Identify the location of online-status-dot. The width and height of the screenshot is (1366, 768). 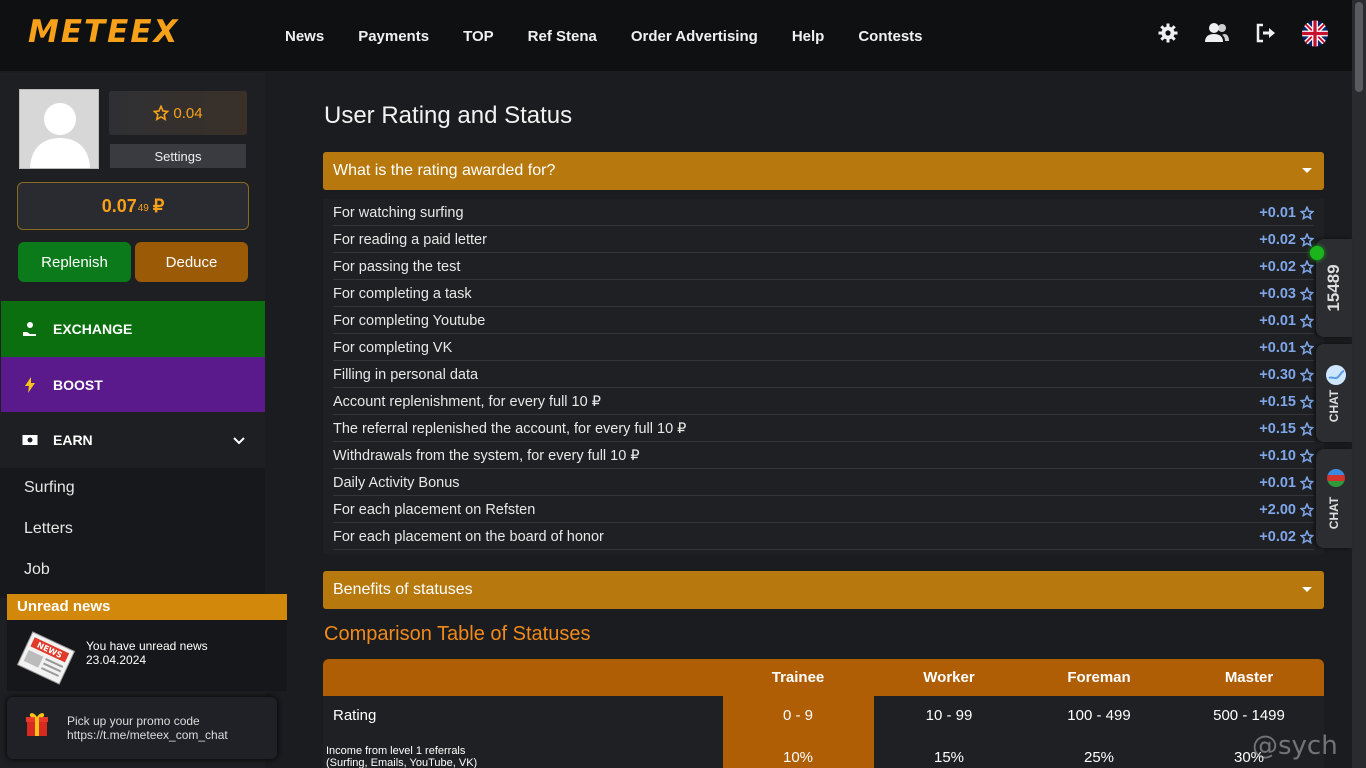
(1317, 253).